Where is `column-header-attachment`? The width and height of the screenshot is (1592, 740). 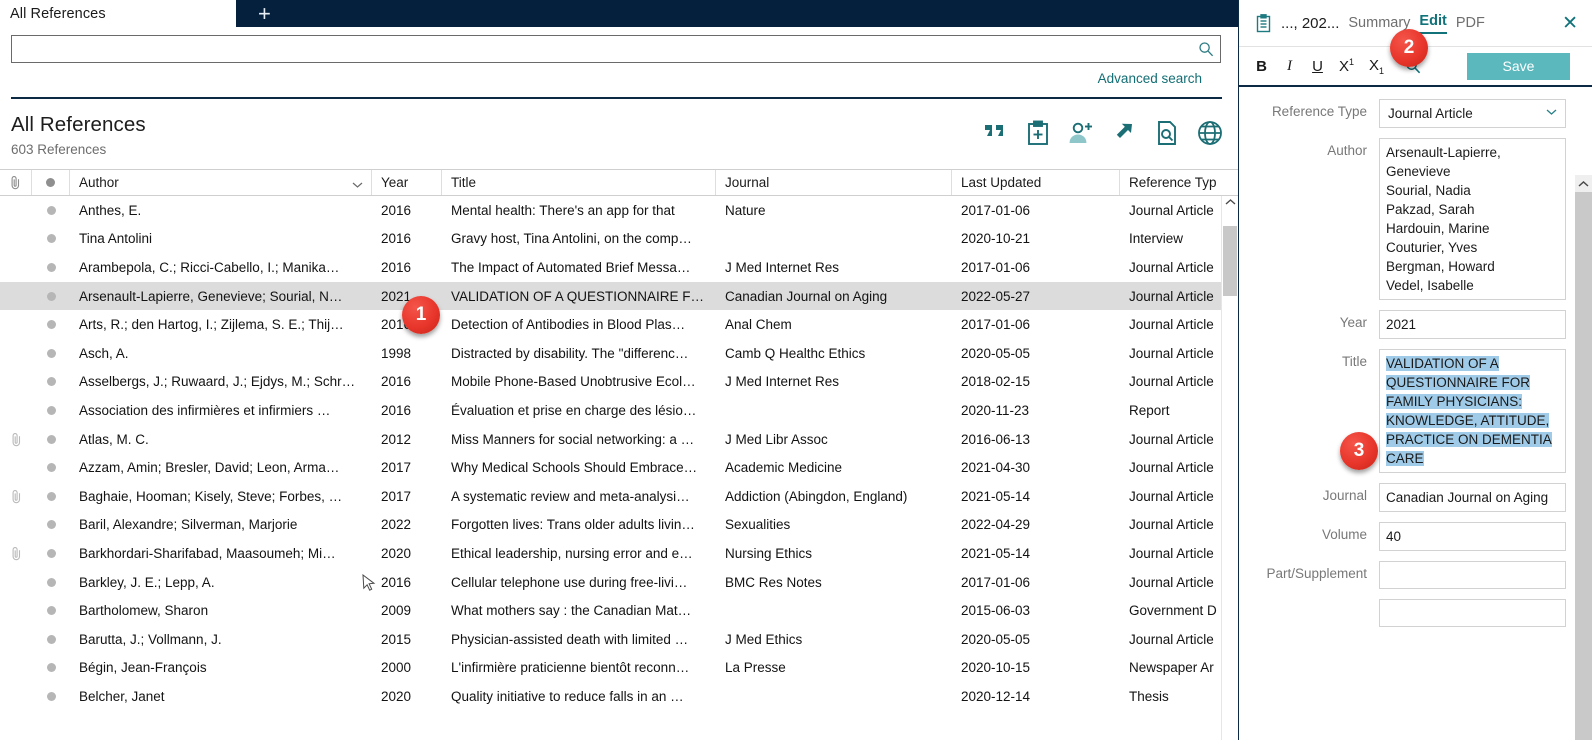
column-header-attachment is located at coordinates (16, 182).